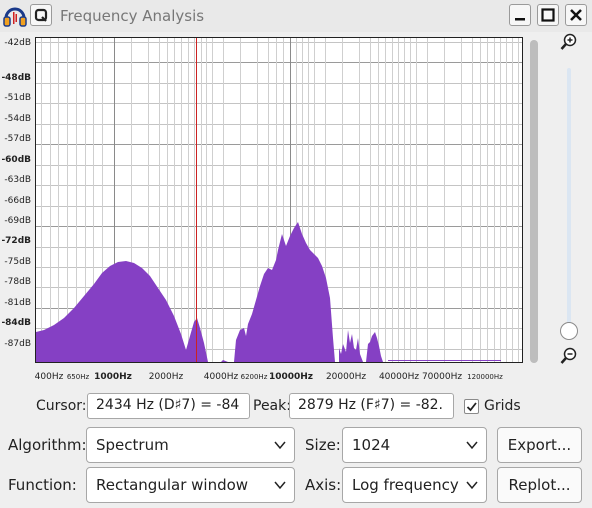 The height and width of the screenshot is (508, 592). I want to click on db-tick-label: -60dB, so click(16, 160).